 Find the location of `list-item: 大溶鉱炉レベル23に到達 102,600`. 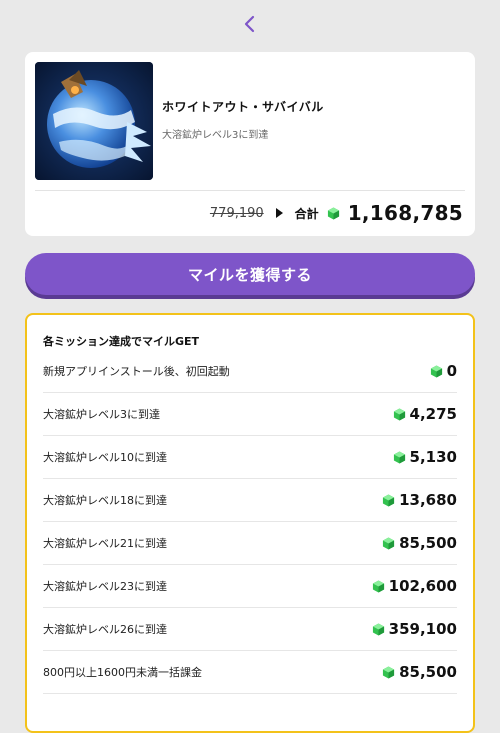

list-item: 大溶鉱炉レベル23に到達 102,600 is located at coordinates (250, 586).